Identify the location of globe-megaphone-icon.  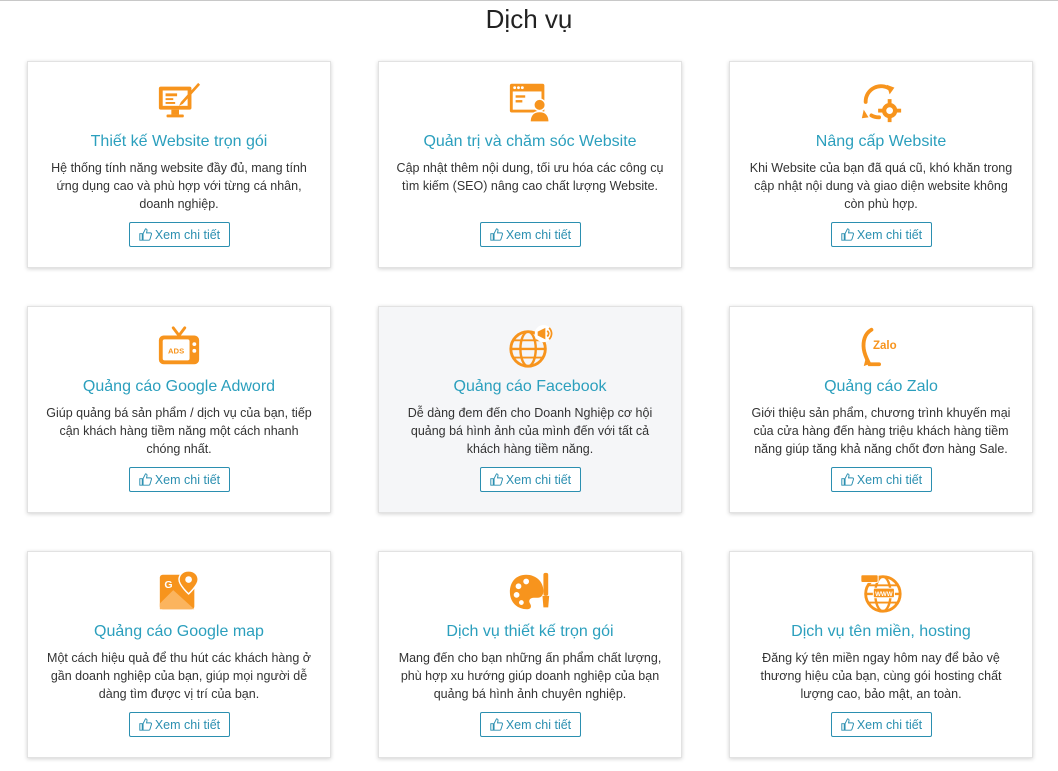
(530, 346).